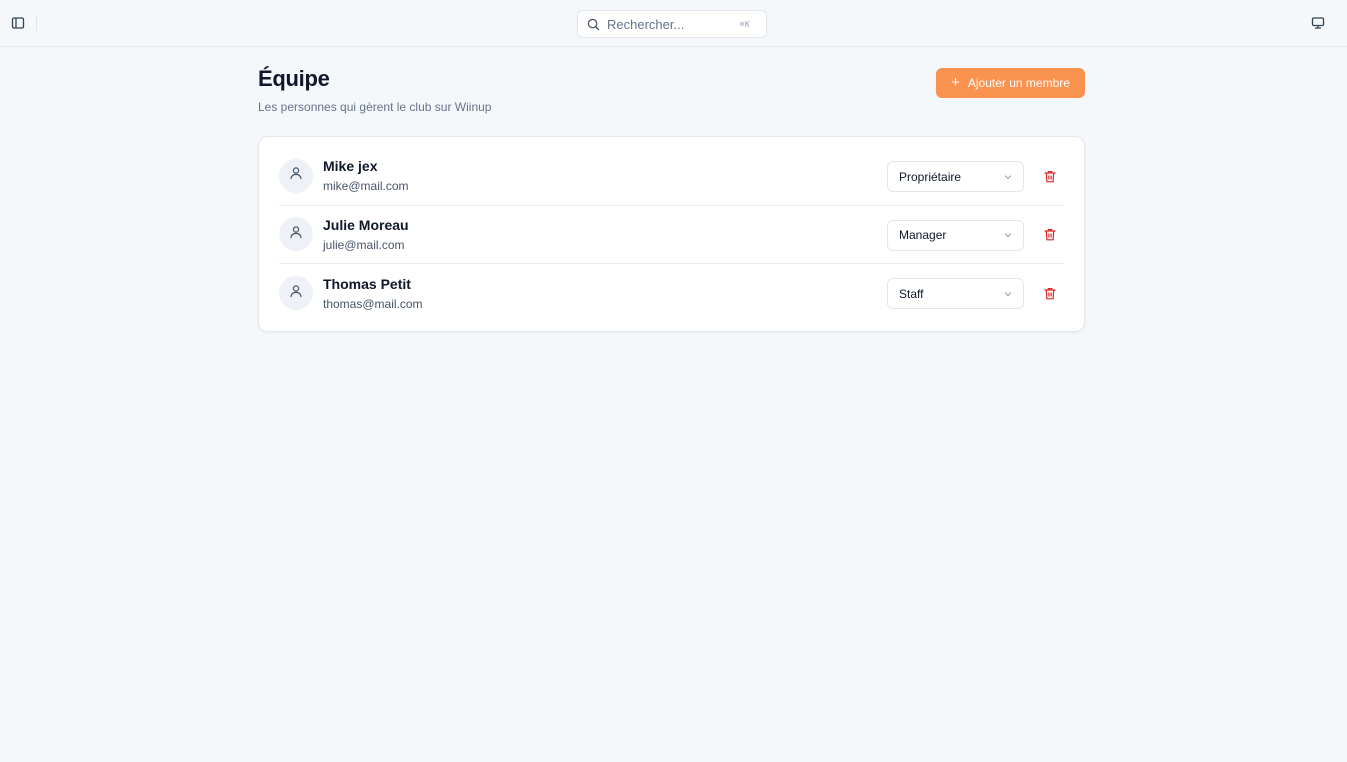 This screenshot has width=1347, height=762. What do you see at coordinates (1318, 23) in the screenshot?
I see `monitor-icon` at bounding box center [1318, 23].